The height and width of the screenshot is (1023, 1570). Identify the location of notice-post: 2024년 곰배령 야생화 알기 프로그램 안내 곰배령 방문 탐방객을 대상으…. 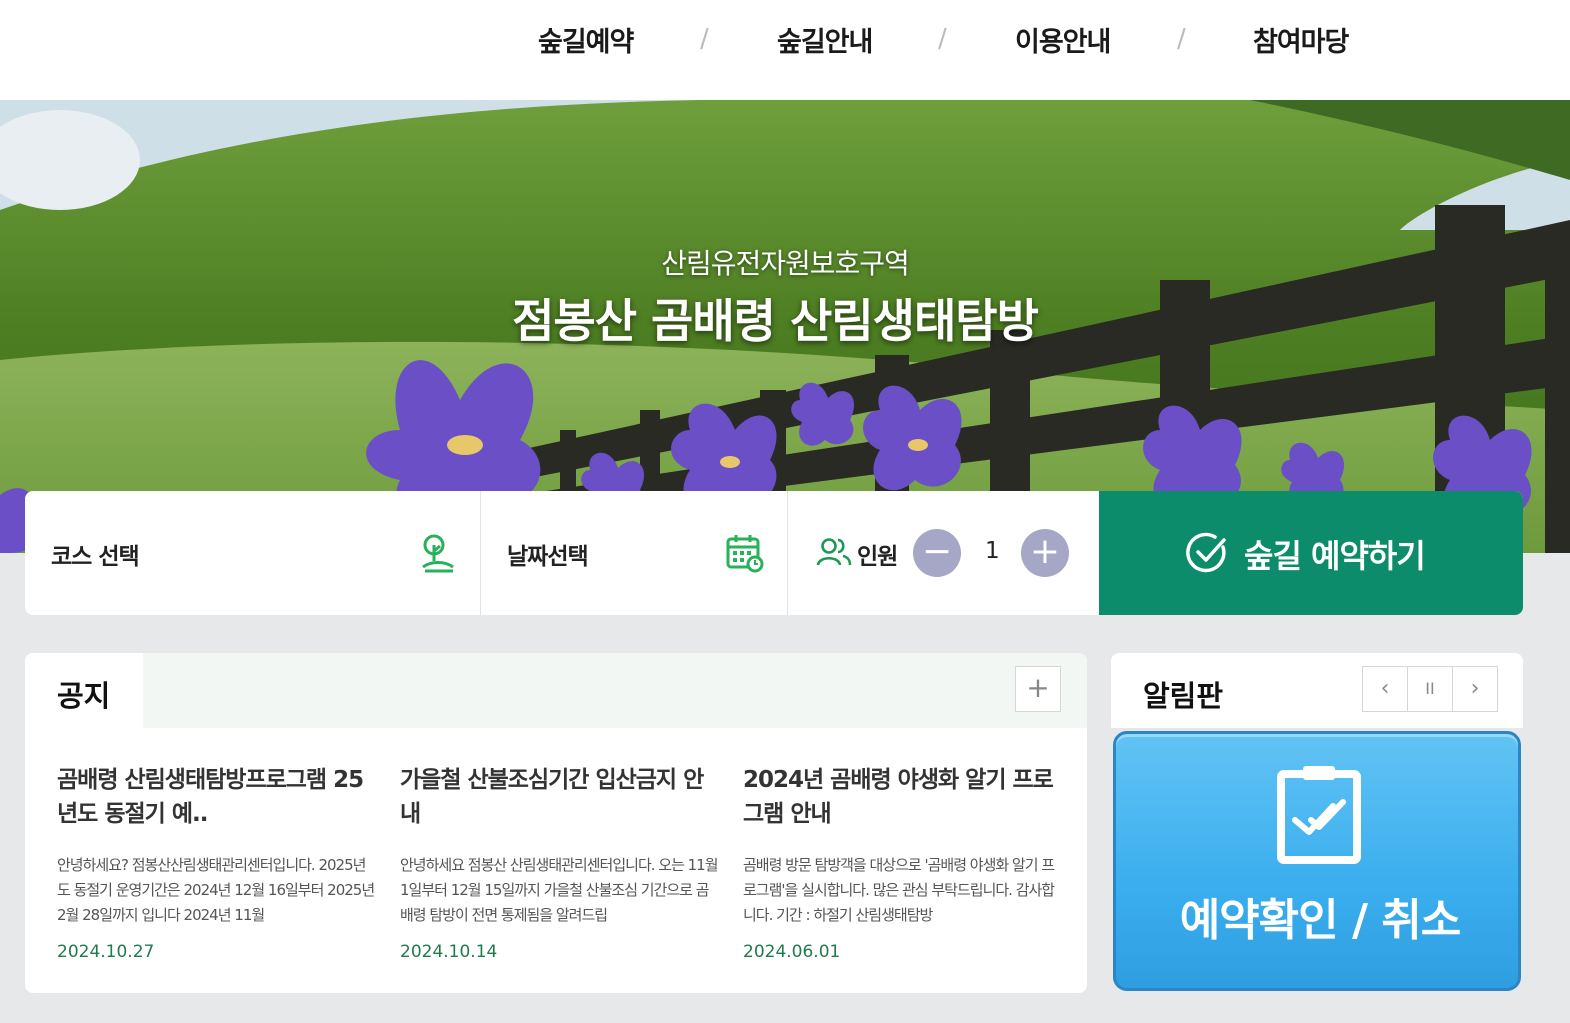
(902, 862).